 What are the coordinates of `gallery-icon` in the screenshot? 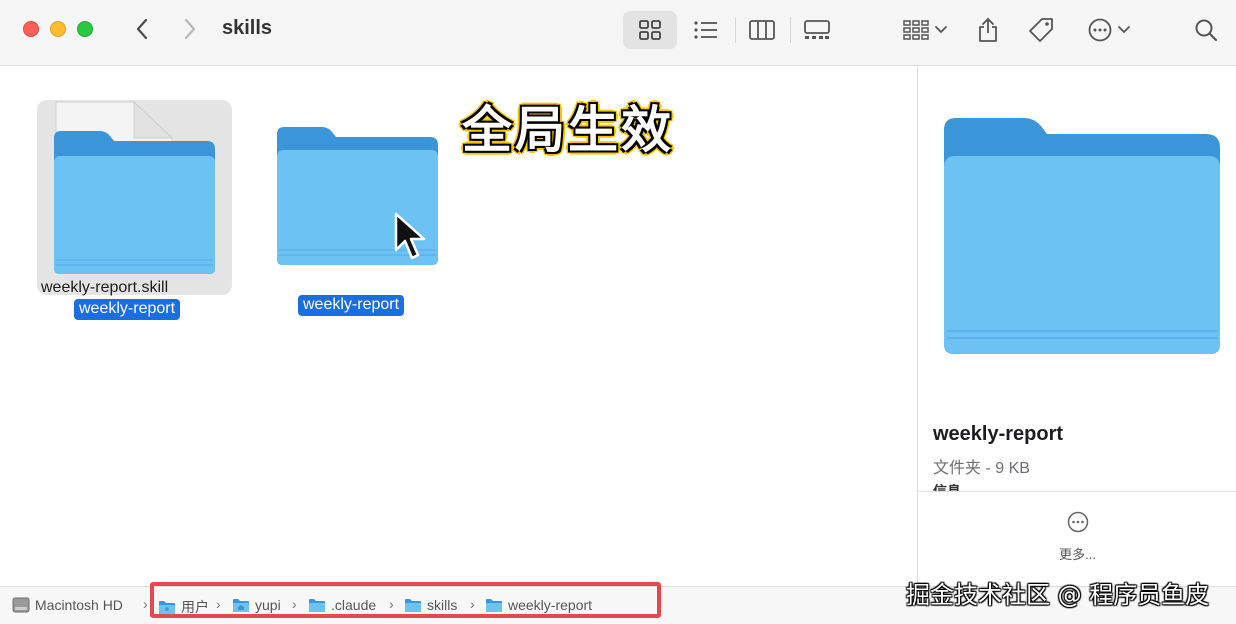 It's located at (817, 29).